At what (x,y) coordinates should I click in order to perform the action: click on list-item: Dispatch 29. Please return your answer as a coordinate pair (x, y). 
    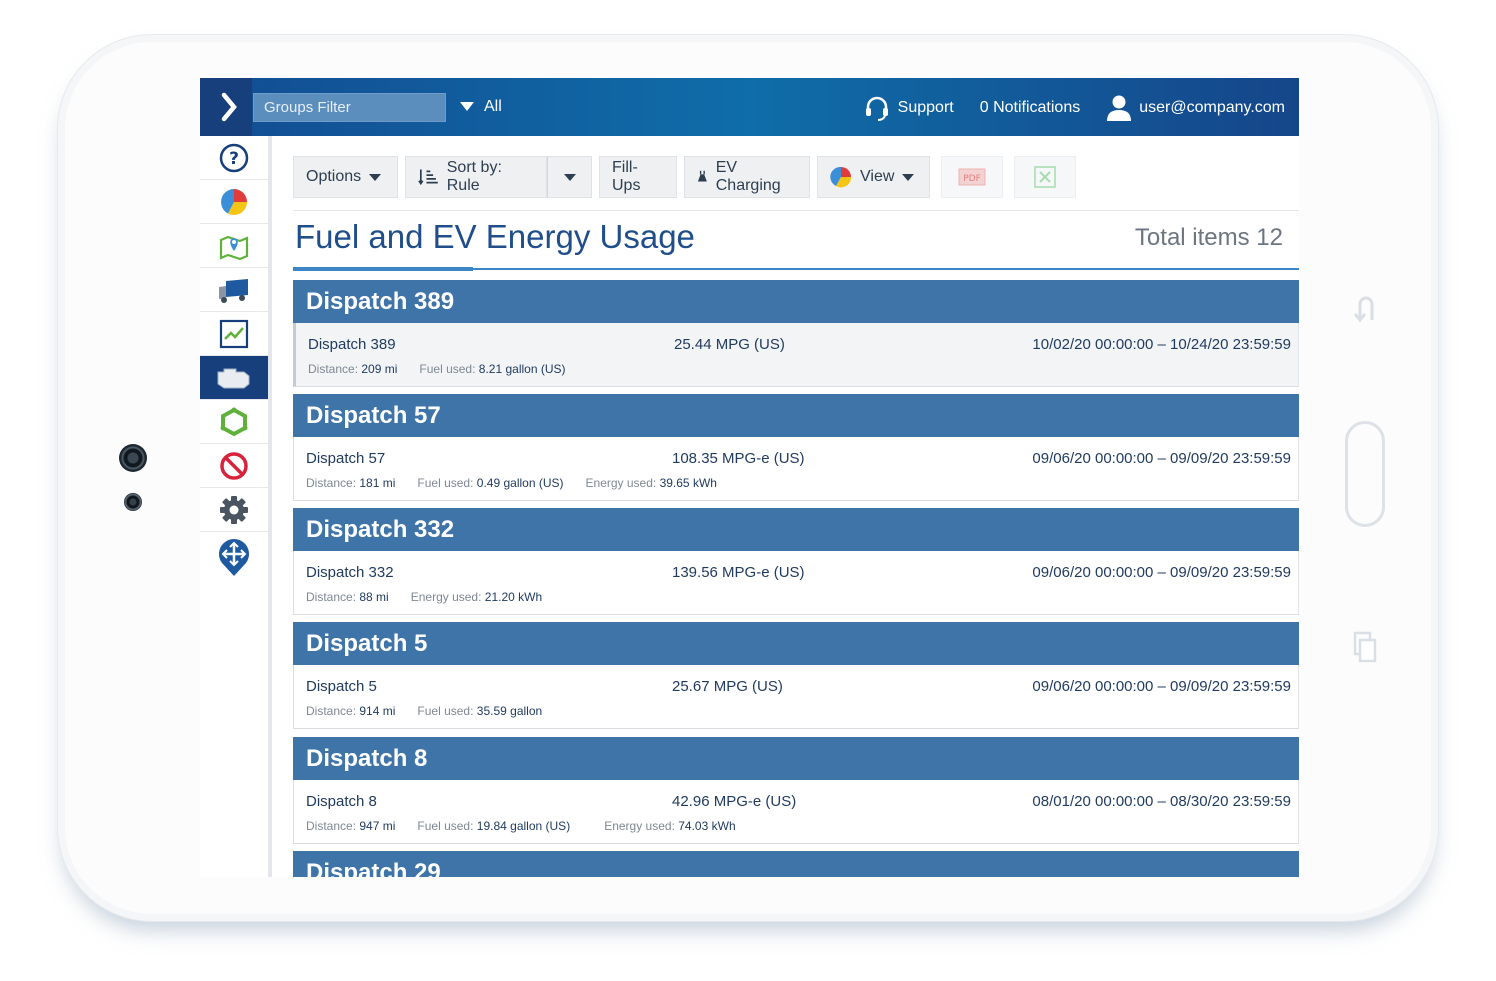
    Looking at the image, I should click on (796, 864).